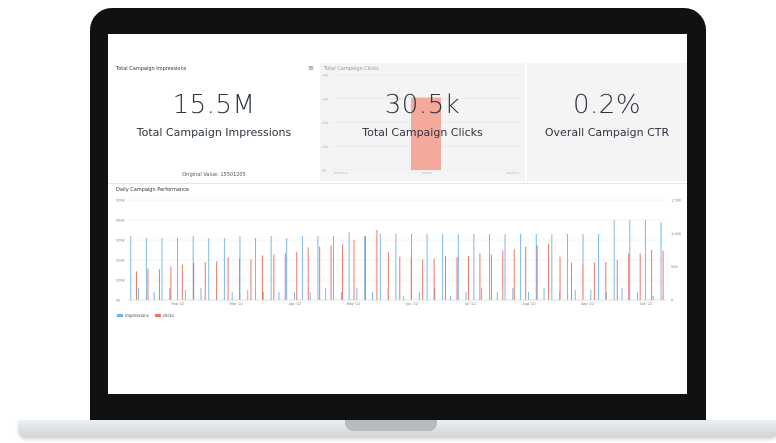 This screenshot has height=443, width=776. What do you see at coordinates (214, 132) in the screenshot?
I see `kpi-label: Total Campaign Impressions` at bounding box center [214, 132].